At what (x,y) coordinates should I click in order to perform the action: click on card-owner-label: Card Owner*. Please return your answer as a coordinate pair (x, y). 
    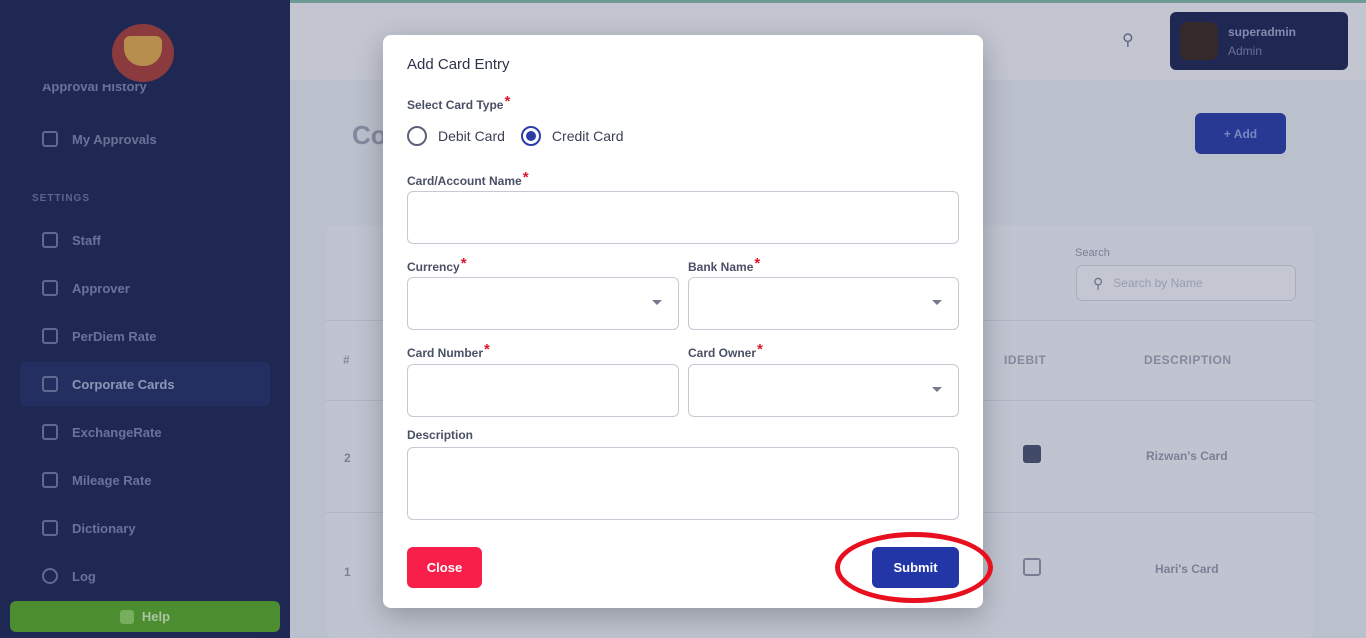
    Looking at the image, I should click on (725, 351).